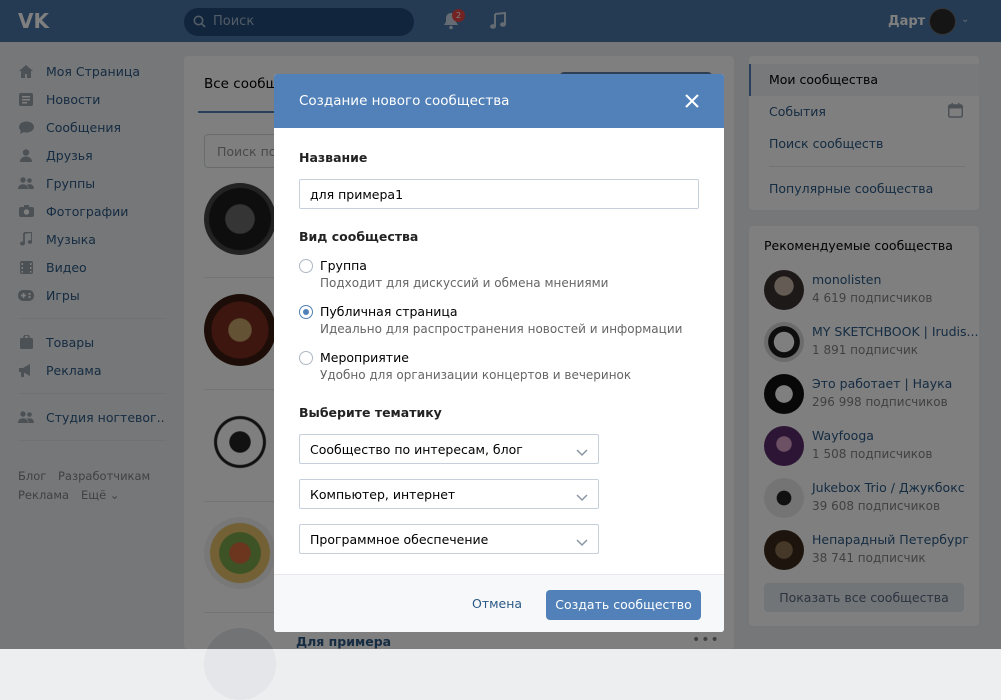 This screenshot has height=700, width=1001. Describe the element at coordinates (464, 283) in the screenshot. I see `type-desc-group: Подходит для дискуссий и обмена мнениями` at that location.